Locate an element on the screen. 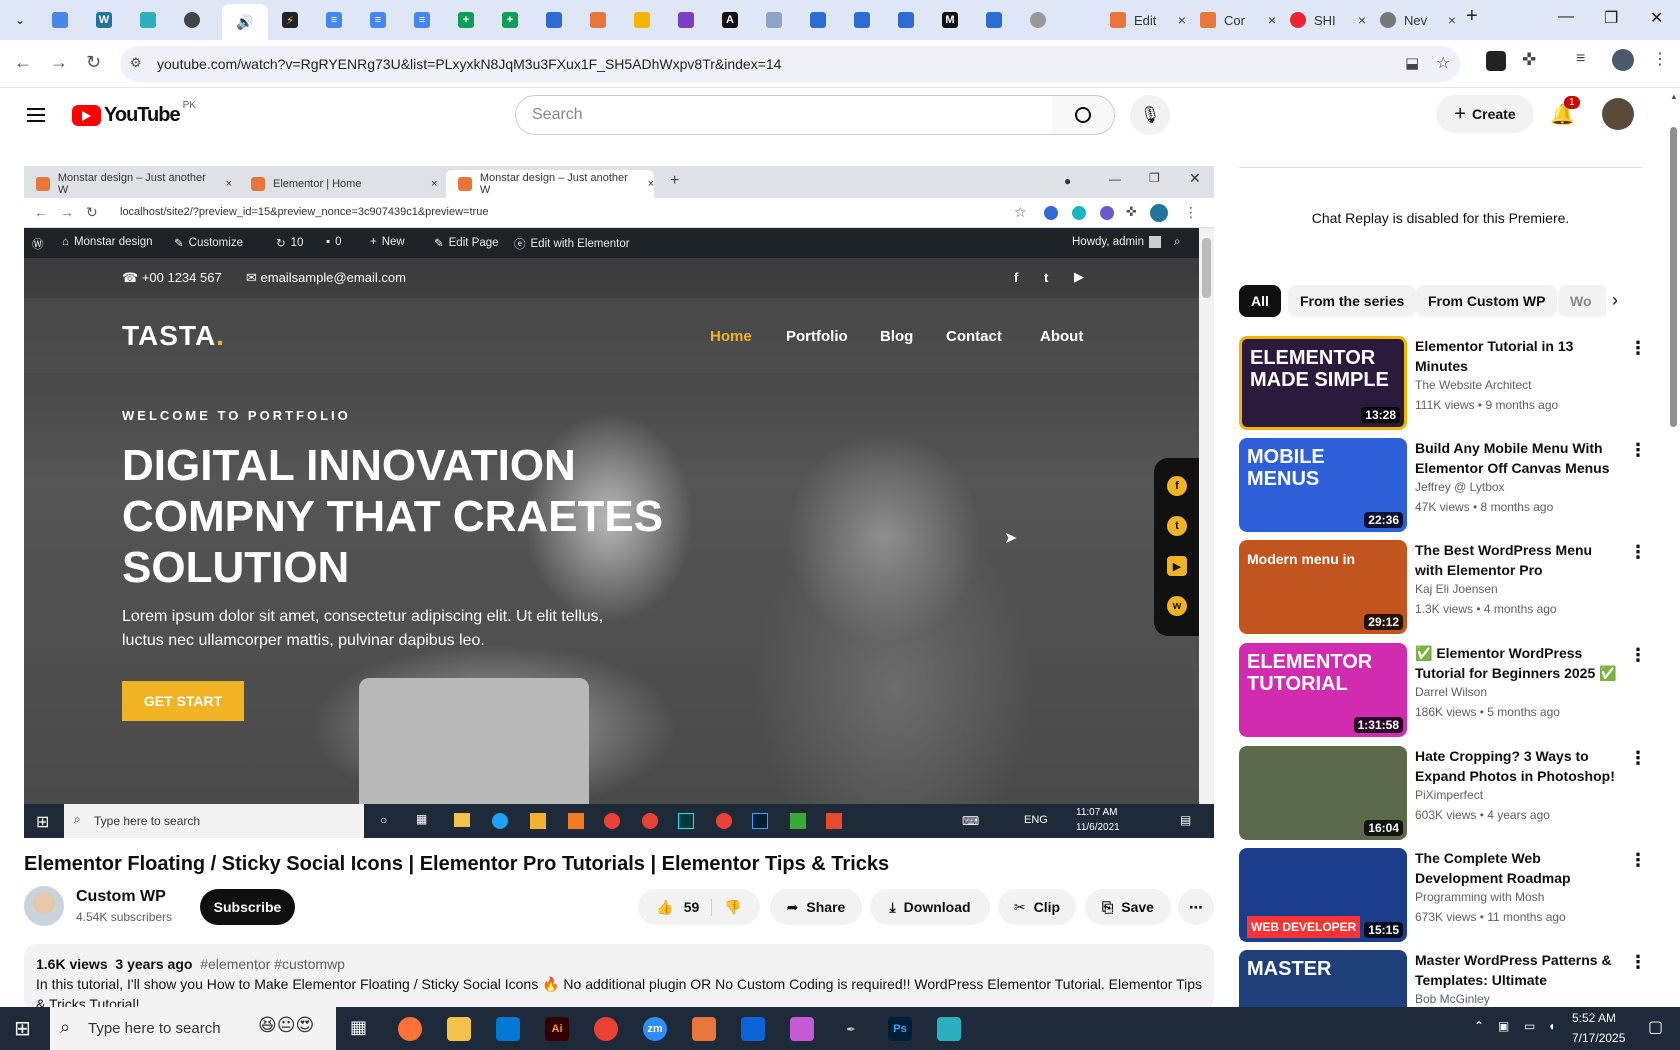 The height and width of the screenshot is (1050, 1680). extension-icon is located at coordinates (1496, 61).